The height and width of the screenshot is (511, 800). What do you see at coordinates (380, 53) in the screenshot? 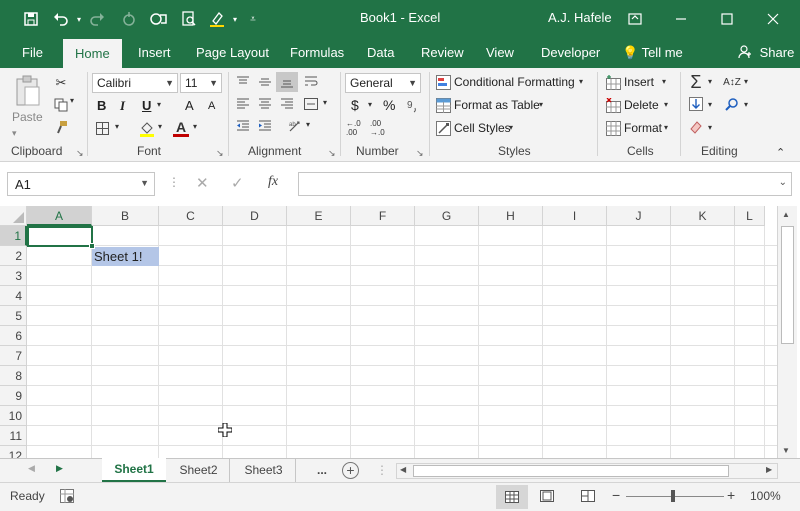
I see `tab-data: Data` at bounding box center [380, 53].